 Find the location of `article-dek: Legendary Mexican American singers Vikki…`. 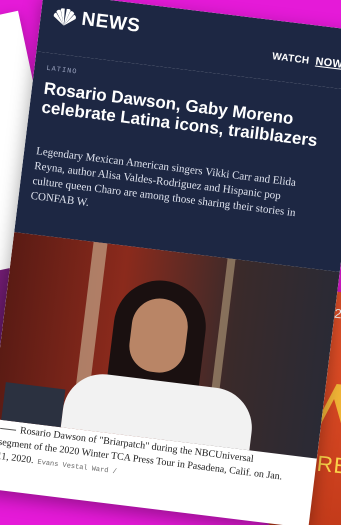

article-dek: Legendary Mexican American singers Vikki… is located at coordinates (163, 182).